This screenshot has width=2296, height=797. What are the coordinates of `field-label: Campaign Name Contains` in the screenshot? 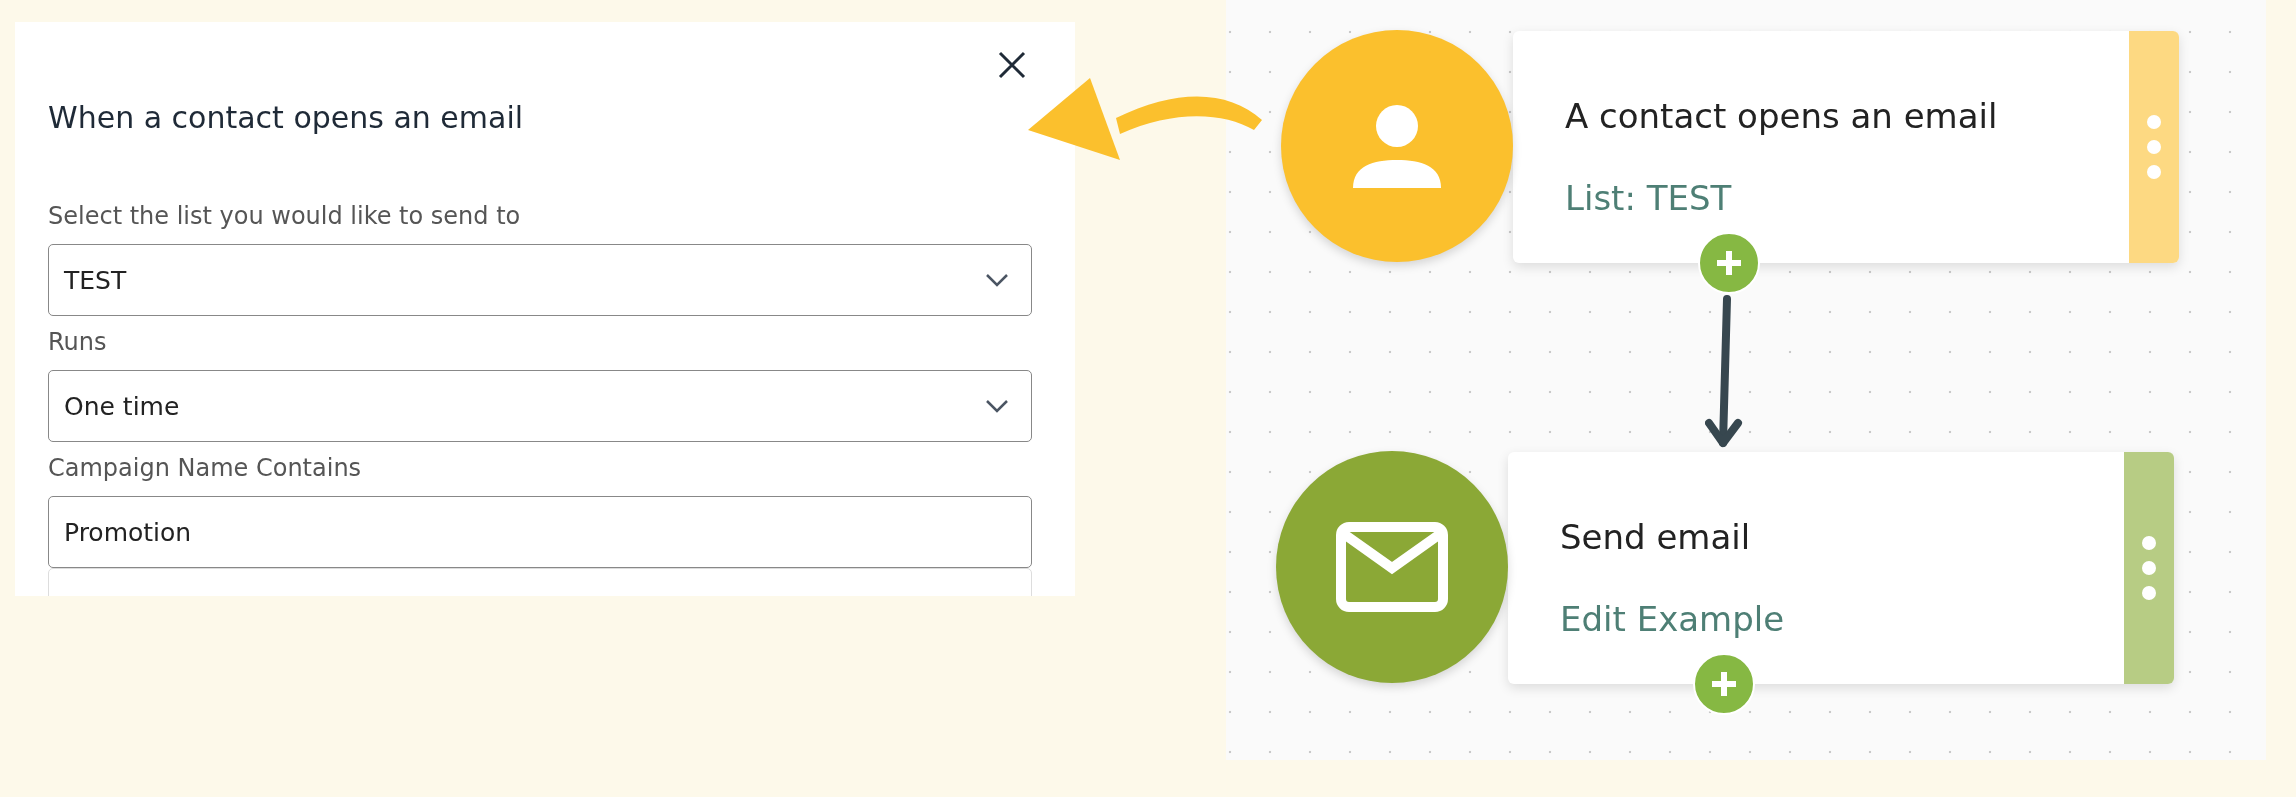 It's located at (205, 468).